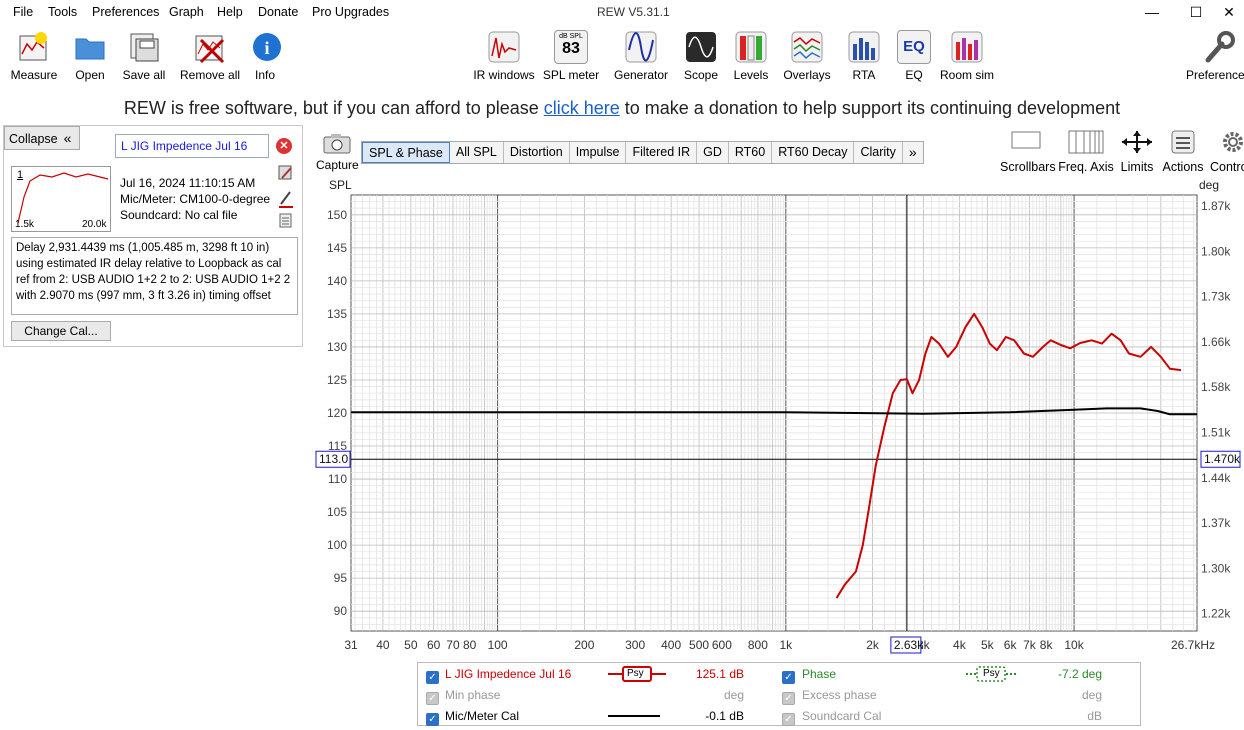  Describe the element at coordinates (913, 152) in the screenshot. I see `tab-more: »` at that location.